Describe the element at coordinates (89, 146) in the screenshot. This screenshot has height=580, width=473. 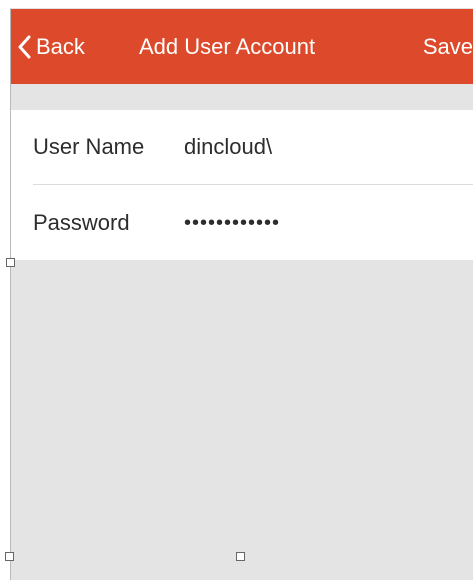
I see `username-label: User Name` at that location.